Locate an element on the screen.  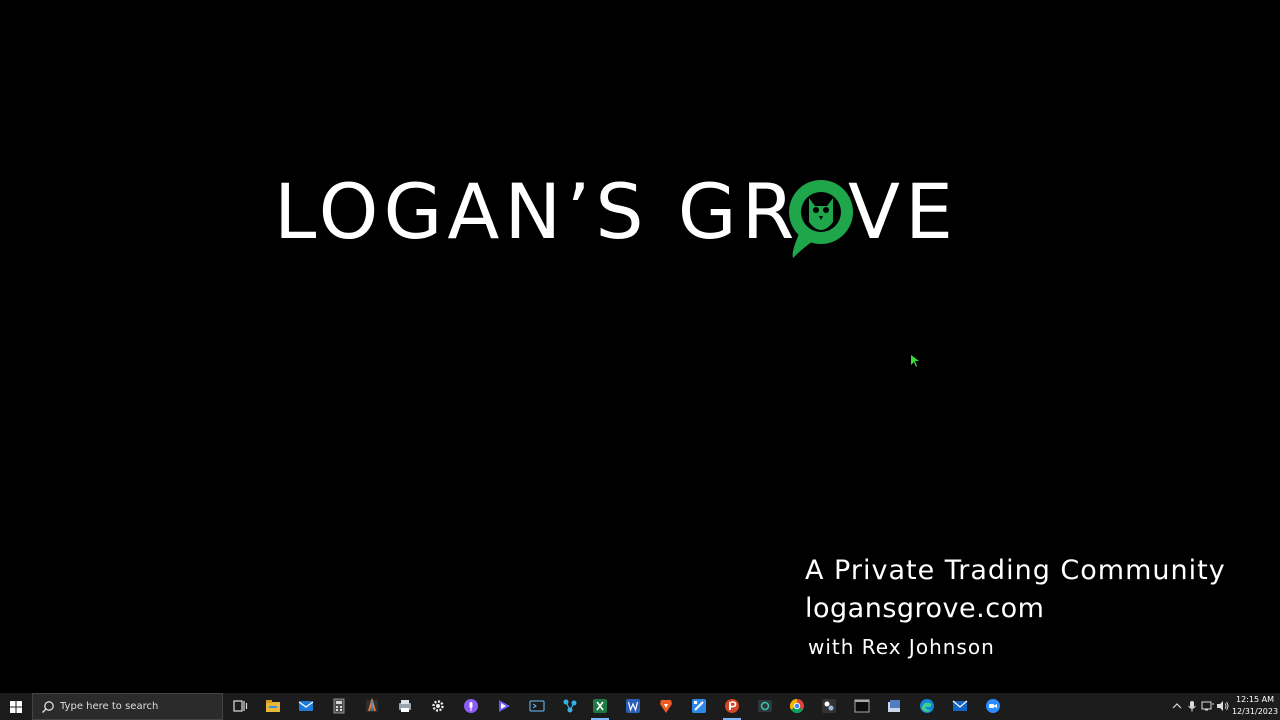
tagline-url: logansgrove.com is located at coordinates (925, 608).